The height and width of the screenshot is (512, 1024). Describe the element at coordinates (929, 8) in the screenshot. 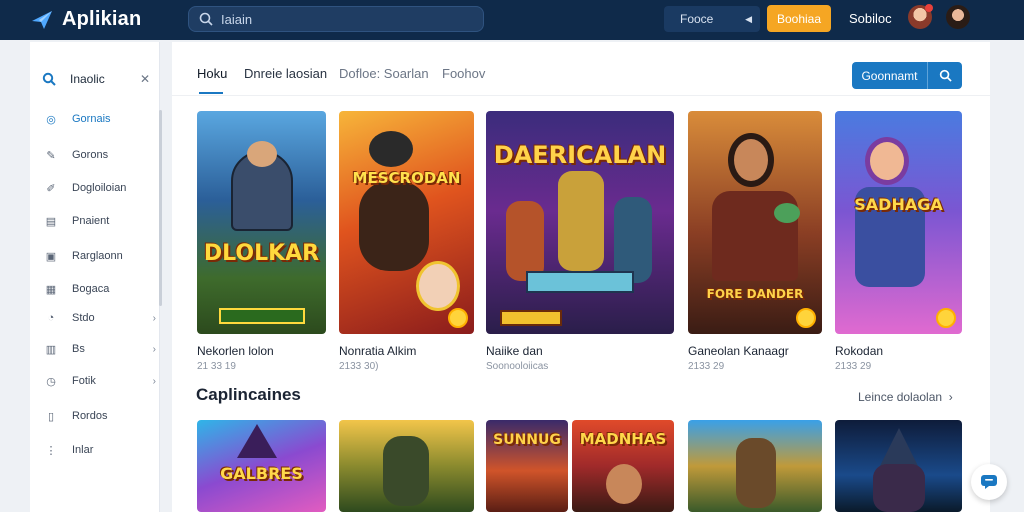

I see `notification-badge` at that location.